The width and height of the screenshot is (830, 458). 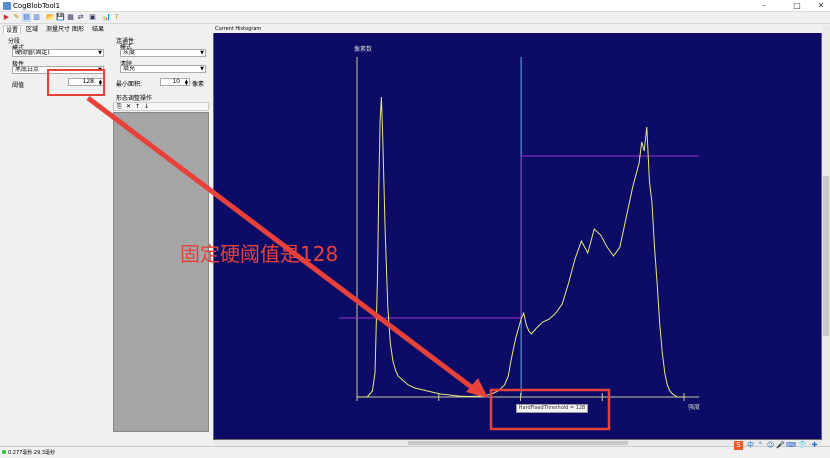 I want to click on emoji-icon: ☺, so click(x=770, y=445).